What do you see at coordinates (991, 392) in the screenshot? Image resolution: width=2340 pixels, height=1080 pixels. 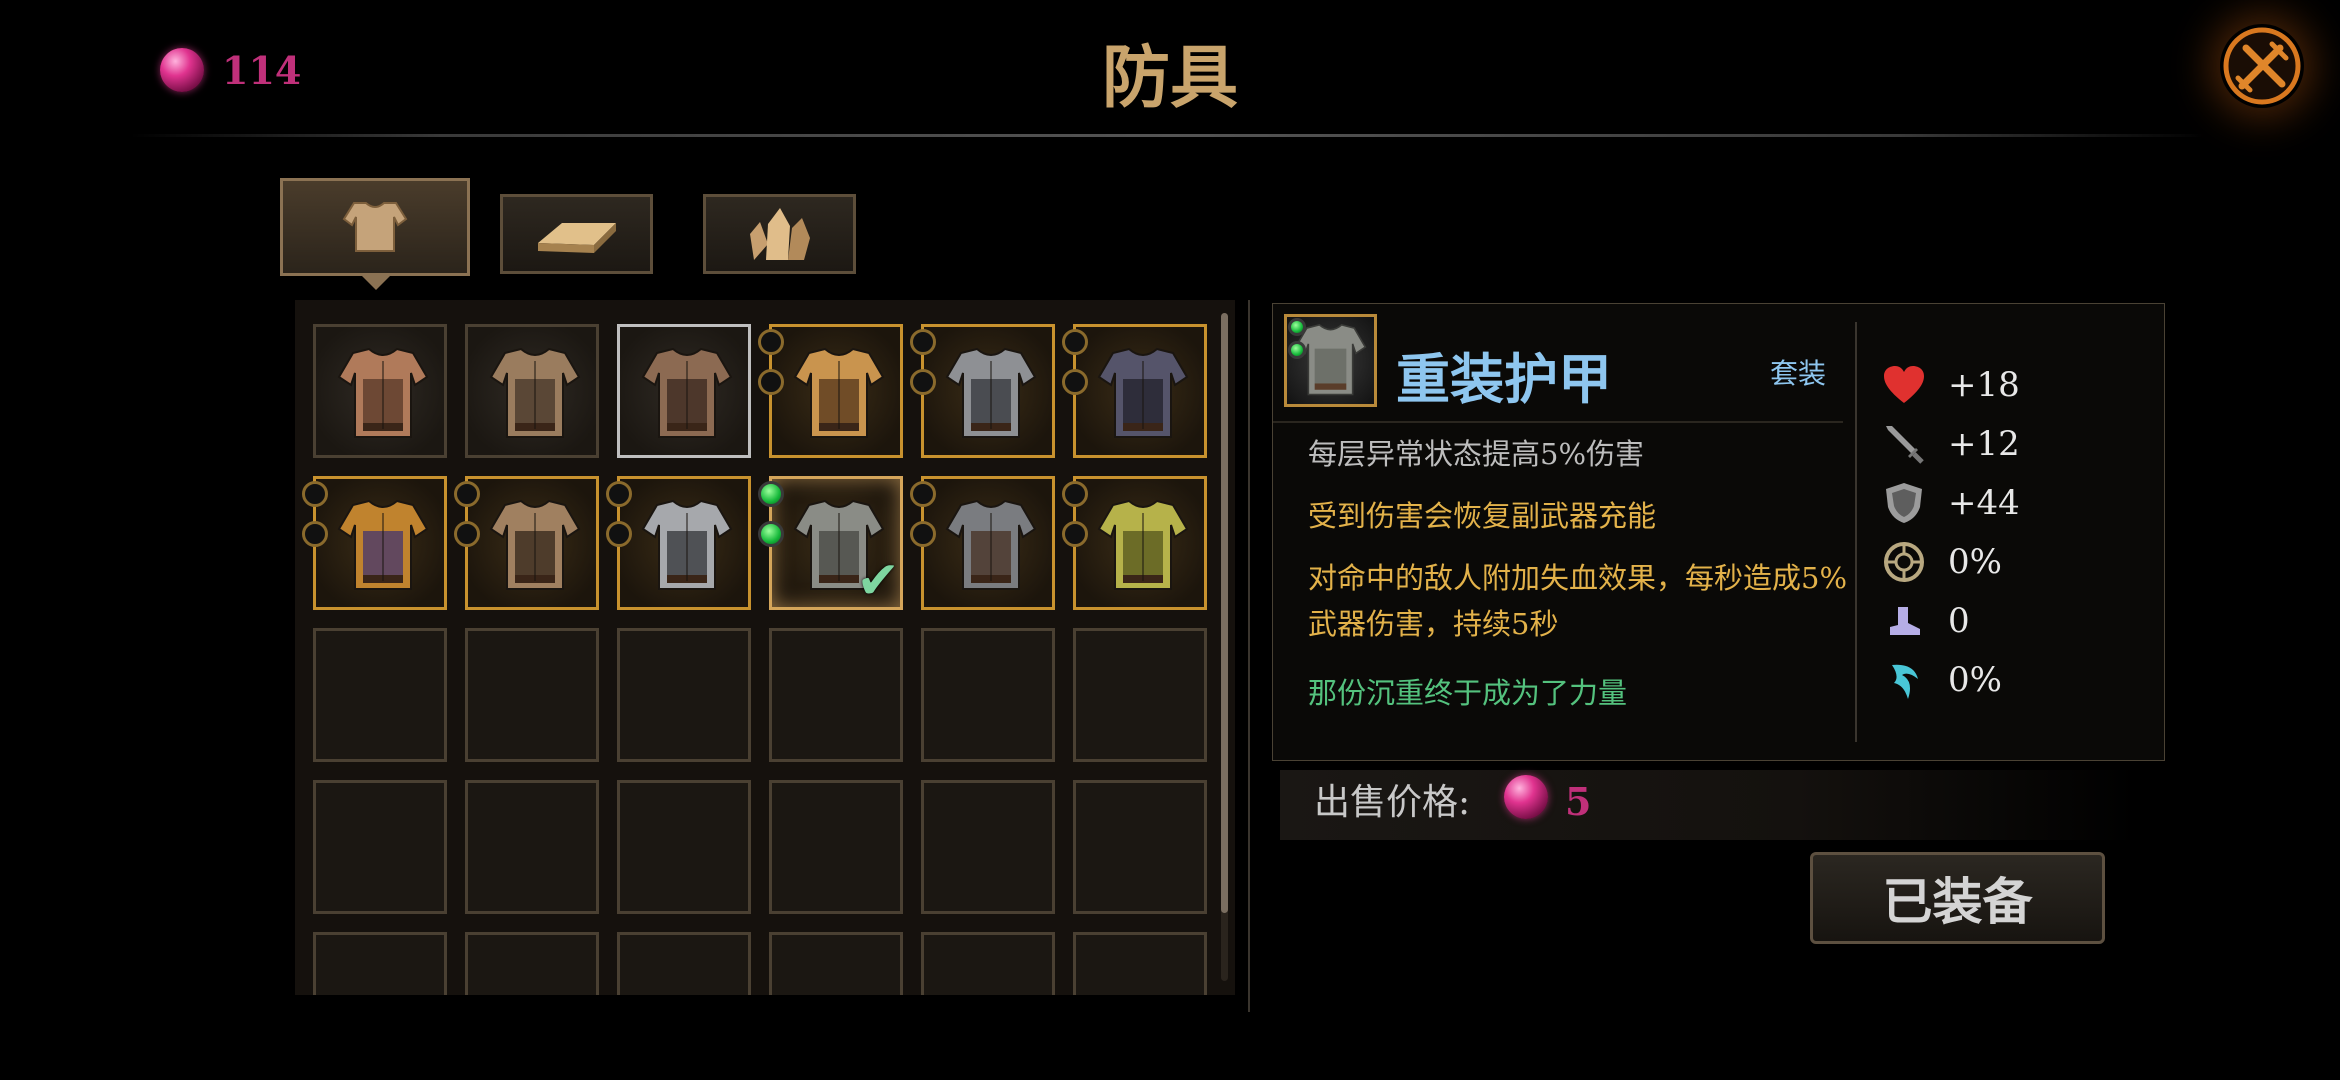 I see `steel-armor-icon` at bounding box center [991, 392].